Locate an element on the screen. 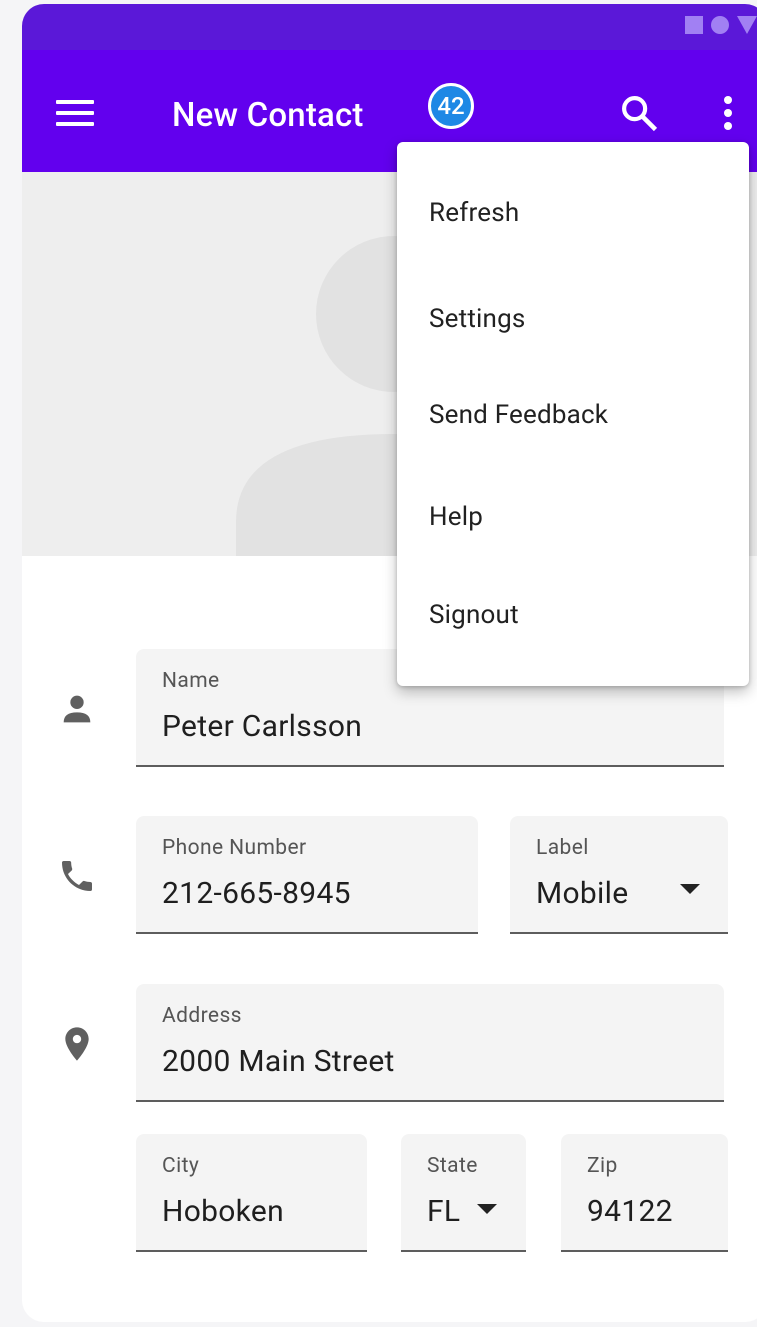  person-icon is located at coordinates (77, 709).